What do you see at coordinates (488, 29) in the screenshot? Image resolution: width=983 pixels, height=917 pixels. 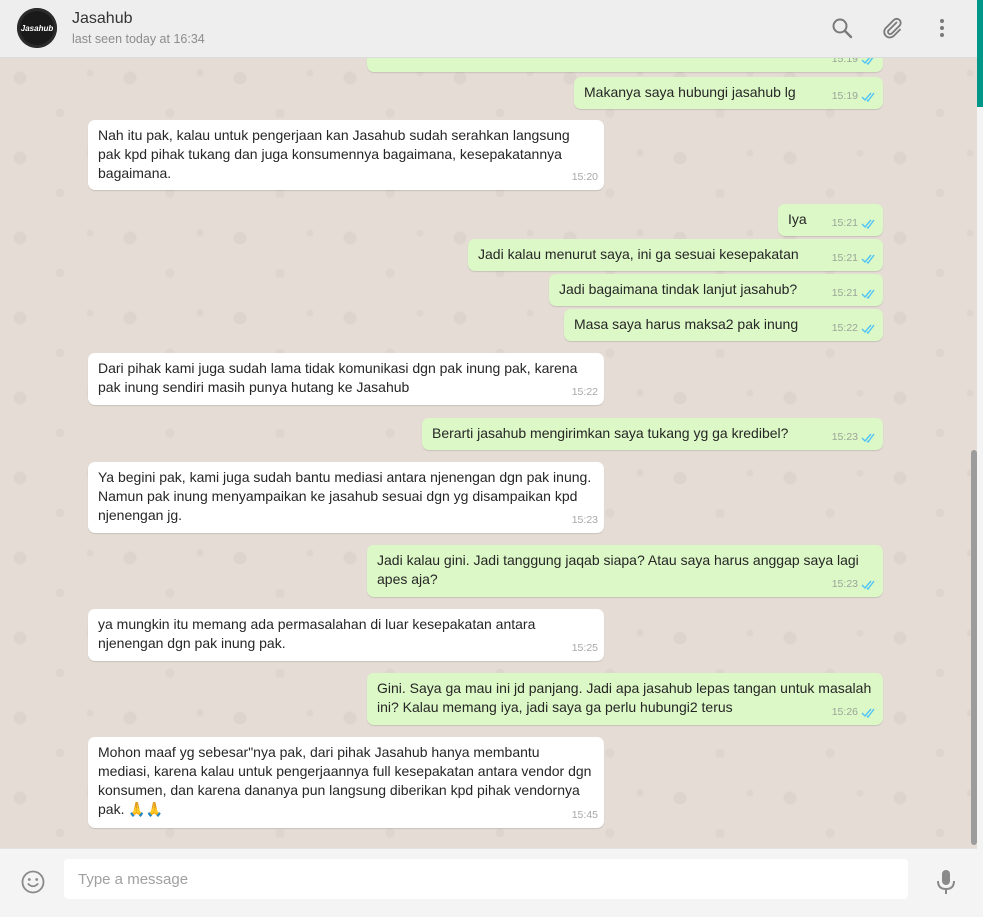 I see `chat-header: Jasahub Jasahub last seen today at 16:34` at bounding box center [488, 29].